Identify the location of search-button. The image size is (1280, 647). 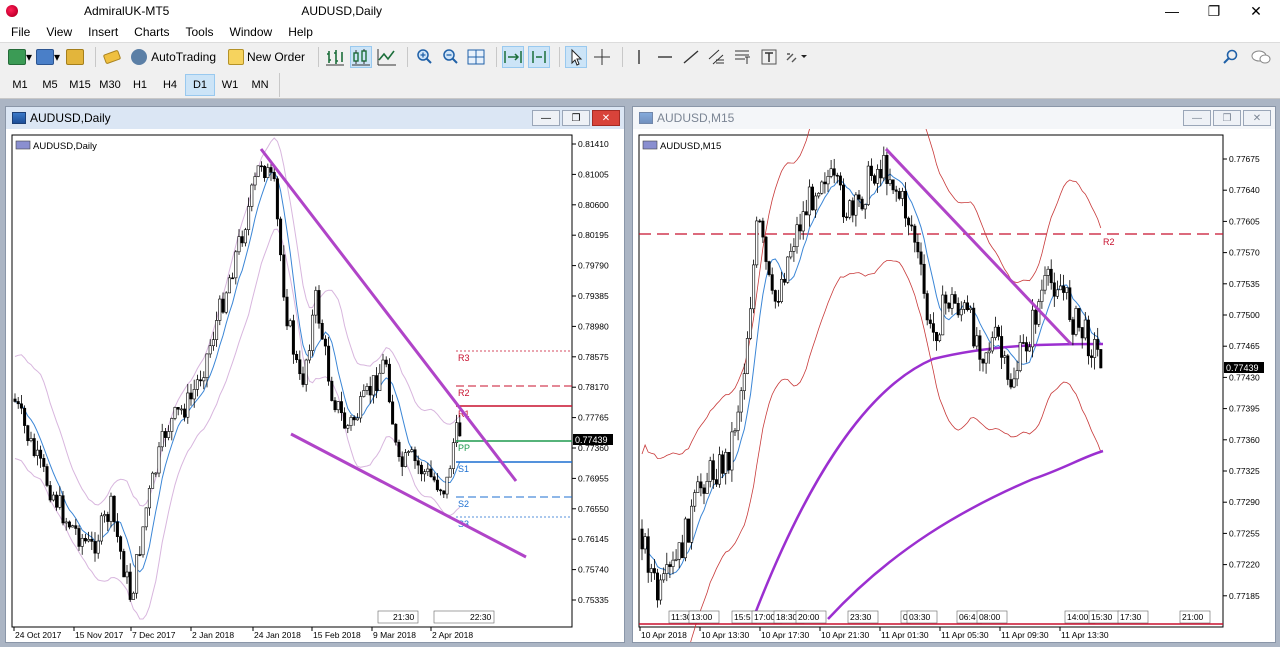
(1231, 57).